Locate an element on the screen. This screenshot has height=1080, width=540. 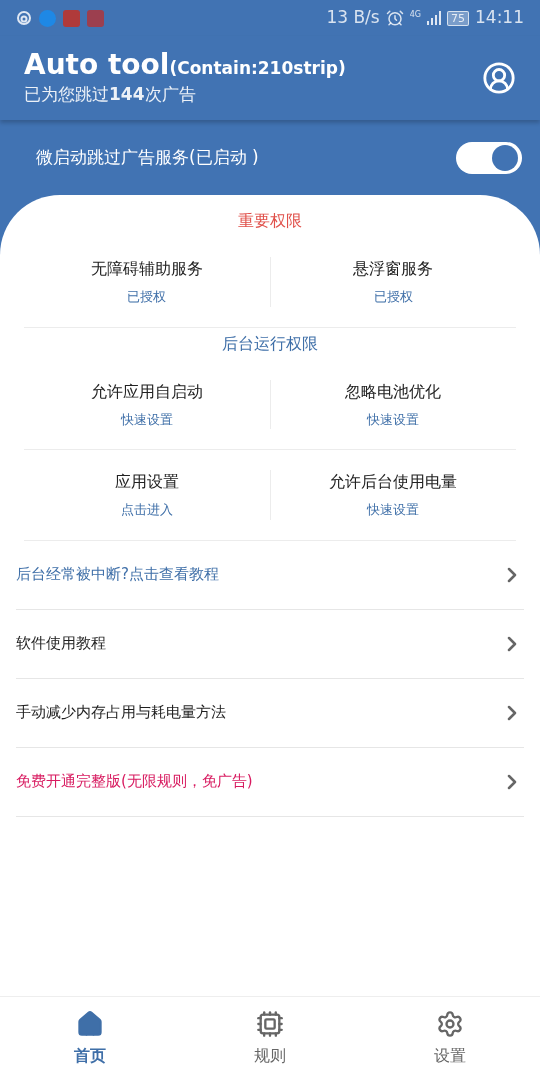
clock-time: 14:11 is located at coordinates (499, 18).